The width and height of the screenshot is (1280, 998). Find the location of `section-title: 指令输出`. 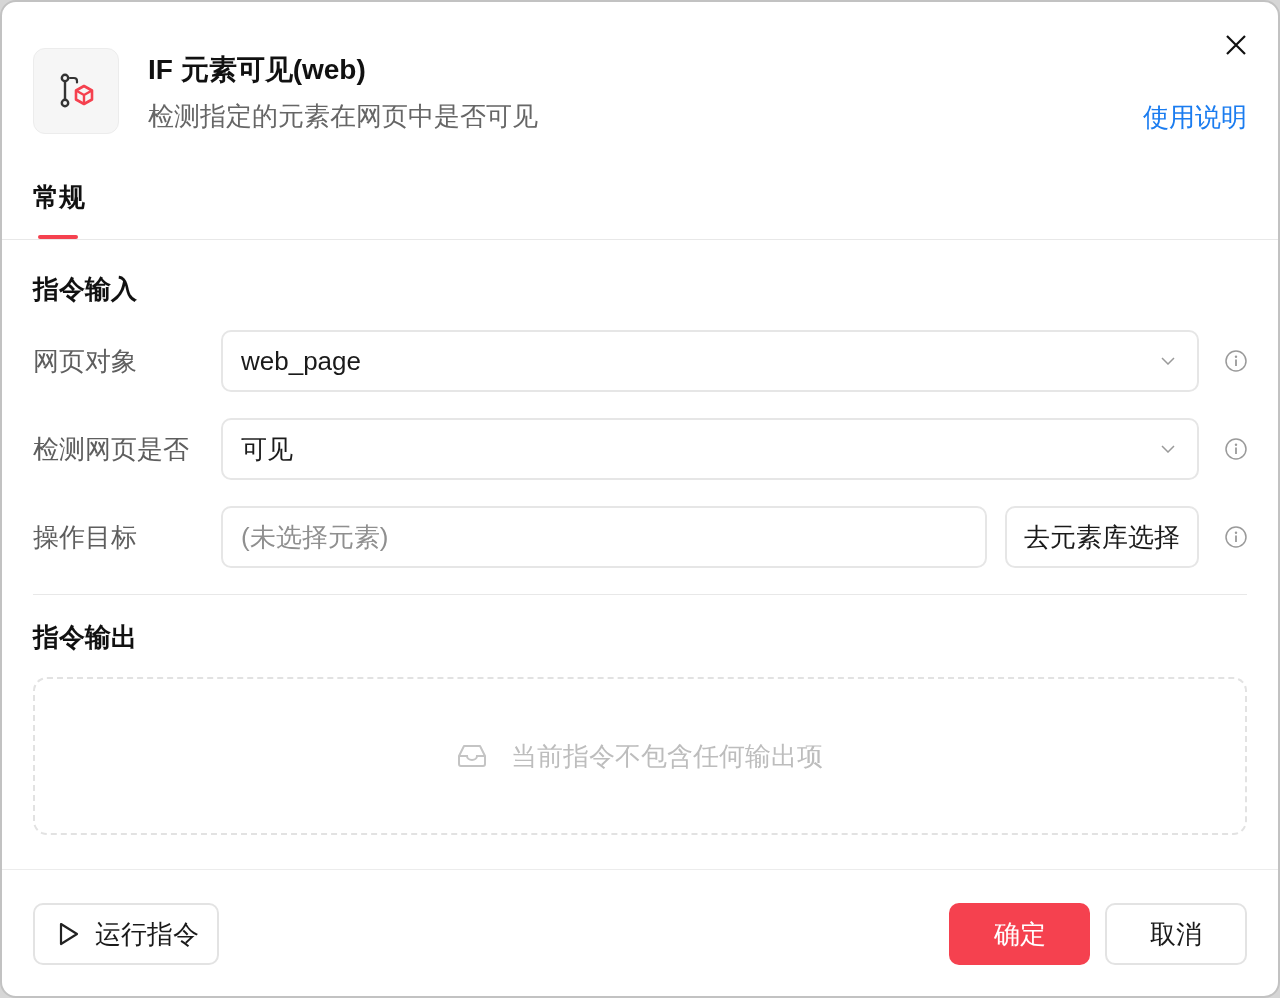

section-title: 指令输出 is located at coordinates (85, 637).